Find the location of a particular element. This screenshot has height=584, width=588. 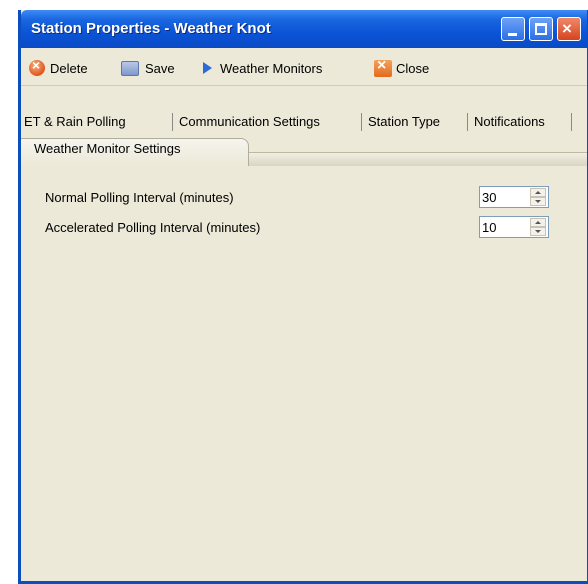

close-window-button: × is located at coordinates (569, 29).